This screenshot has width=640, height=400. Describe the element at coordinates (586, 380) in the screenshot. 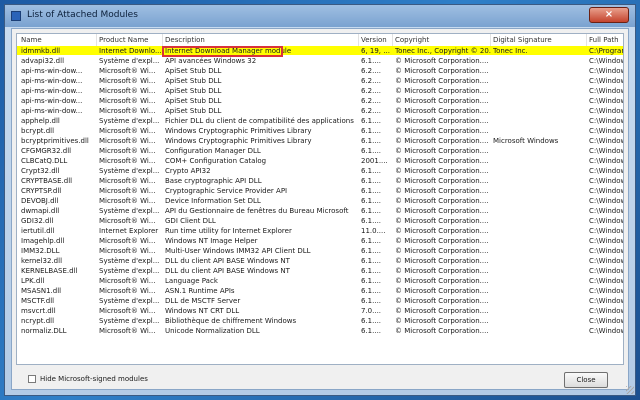

I see `close-button: Close` at that location.